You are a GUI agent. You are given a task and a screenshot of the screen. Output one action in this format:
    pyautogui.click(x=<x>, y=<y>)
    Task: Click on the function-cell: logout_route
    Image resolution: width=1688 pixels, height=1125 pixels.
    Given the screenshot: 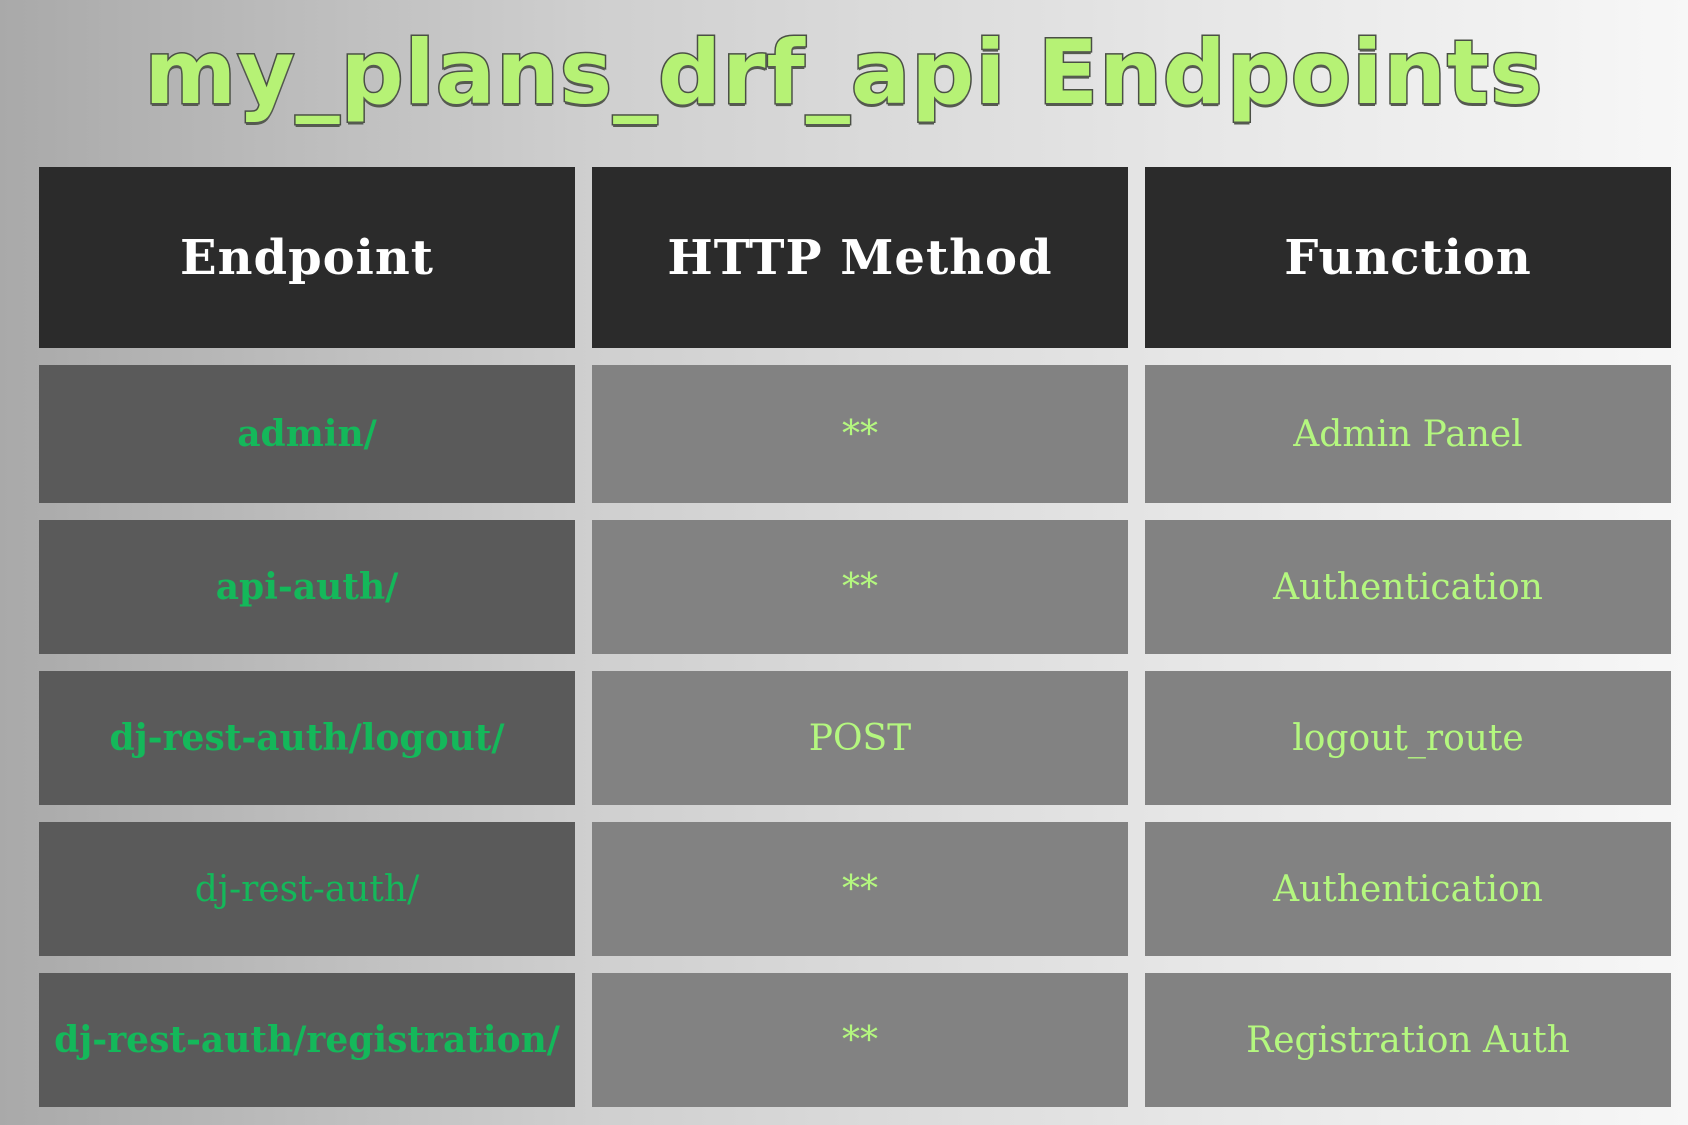 What is the action you would take?
    pyautogui.click(x=1408, y=738)
    